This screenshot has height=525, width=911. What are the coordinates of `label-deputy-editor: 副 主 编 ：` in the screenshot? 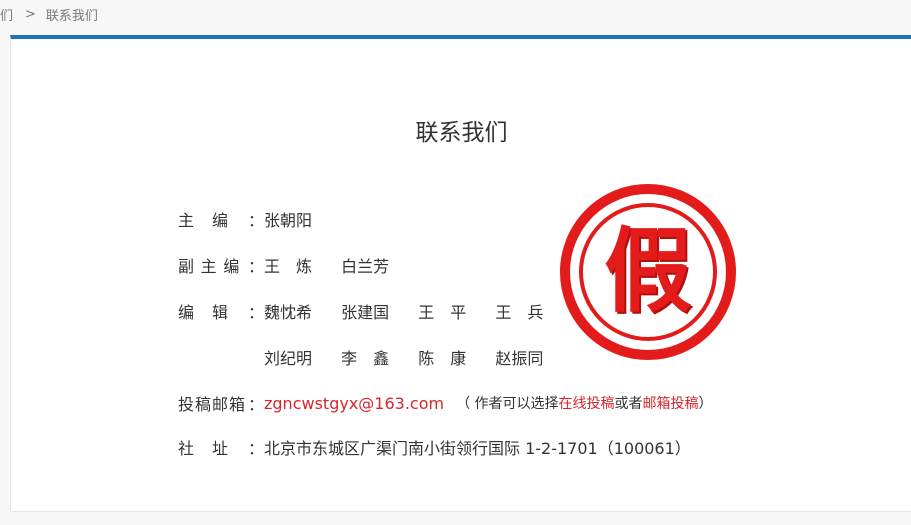 It's located at (221, 266).